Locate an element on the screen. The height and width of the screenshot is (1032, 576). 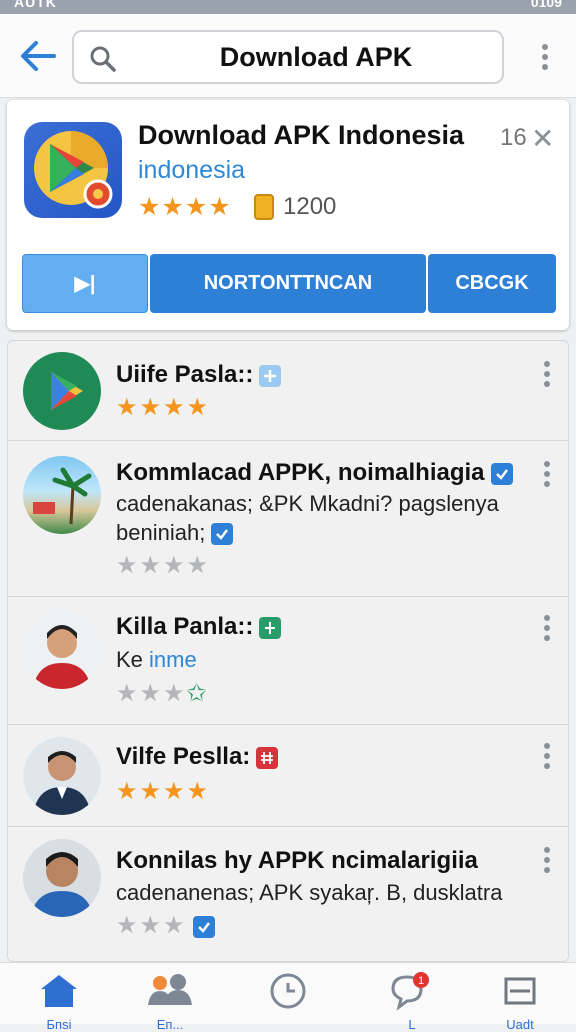
install-button: NORTONTTNCAN is located at coordinates (288, 283).